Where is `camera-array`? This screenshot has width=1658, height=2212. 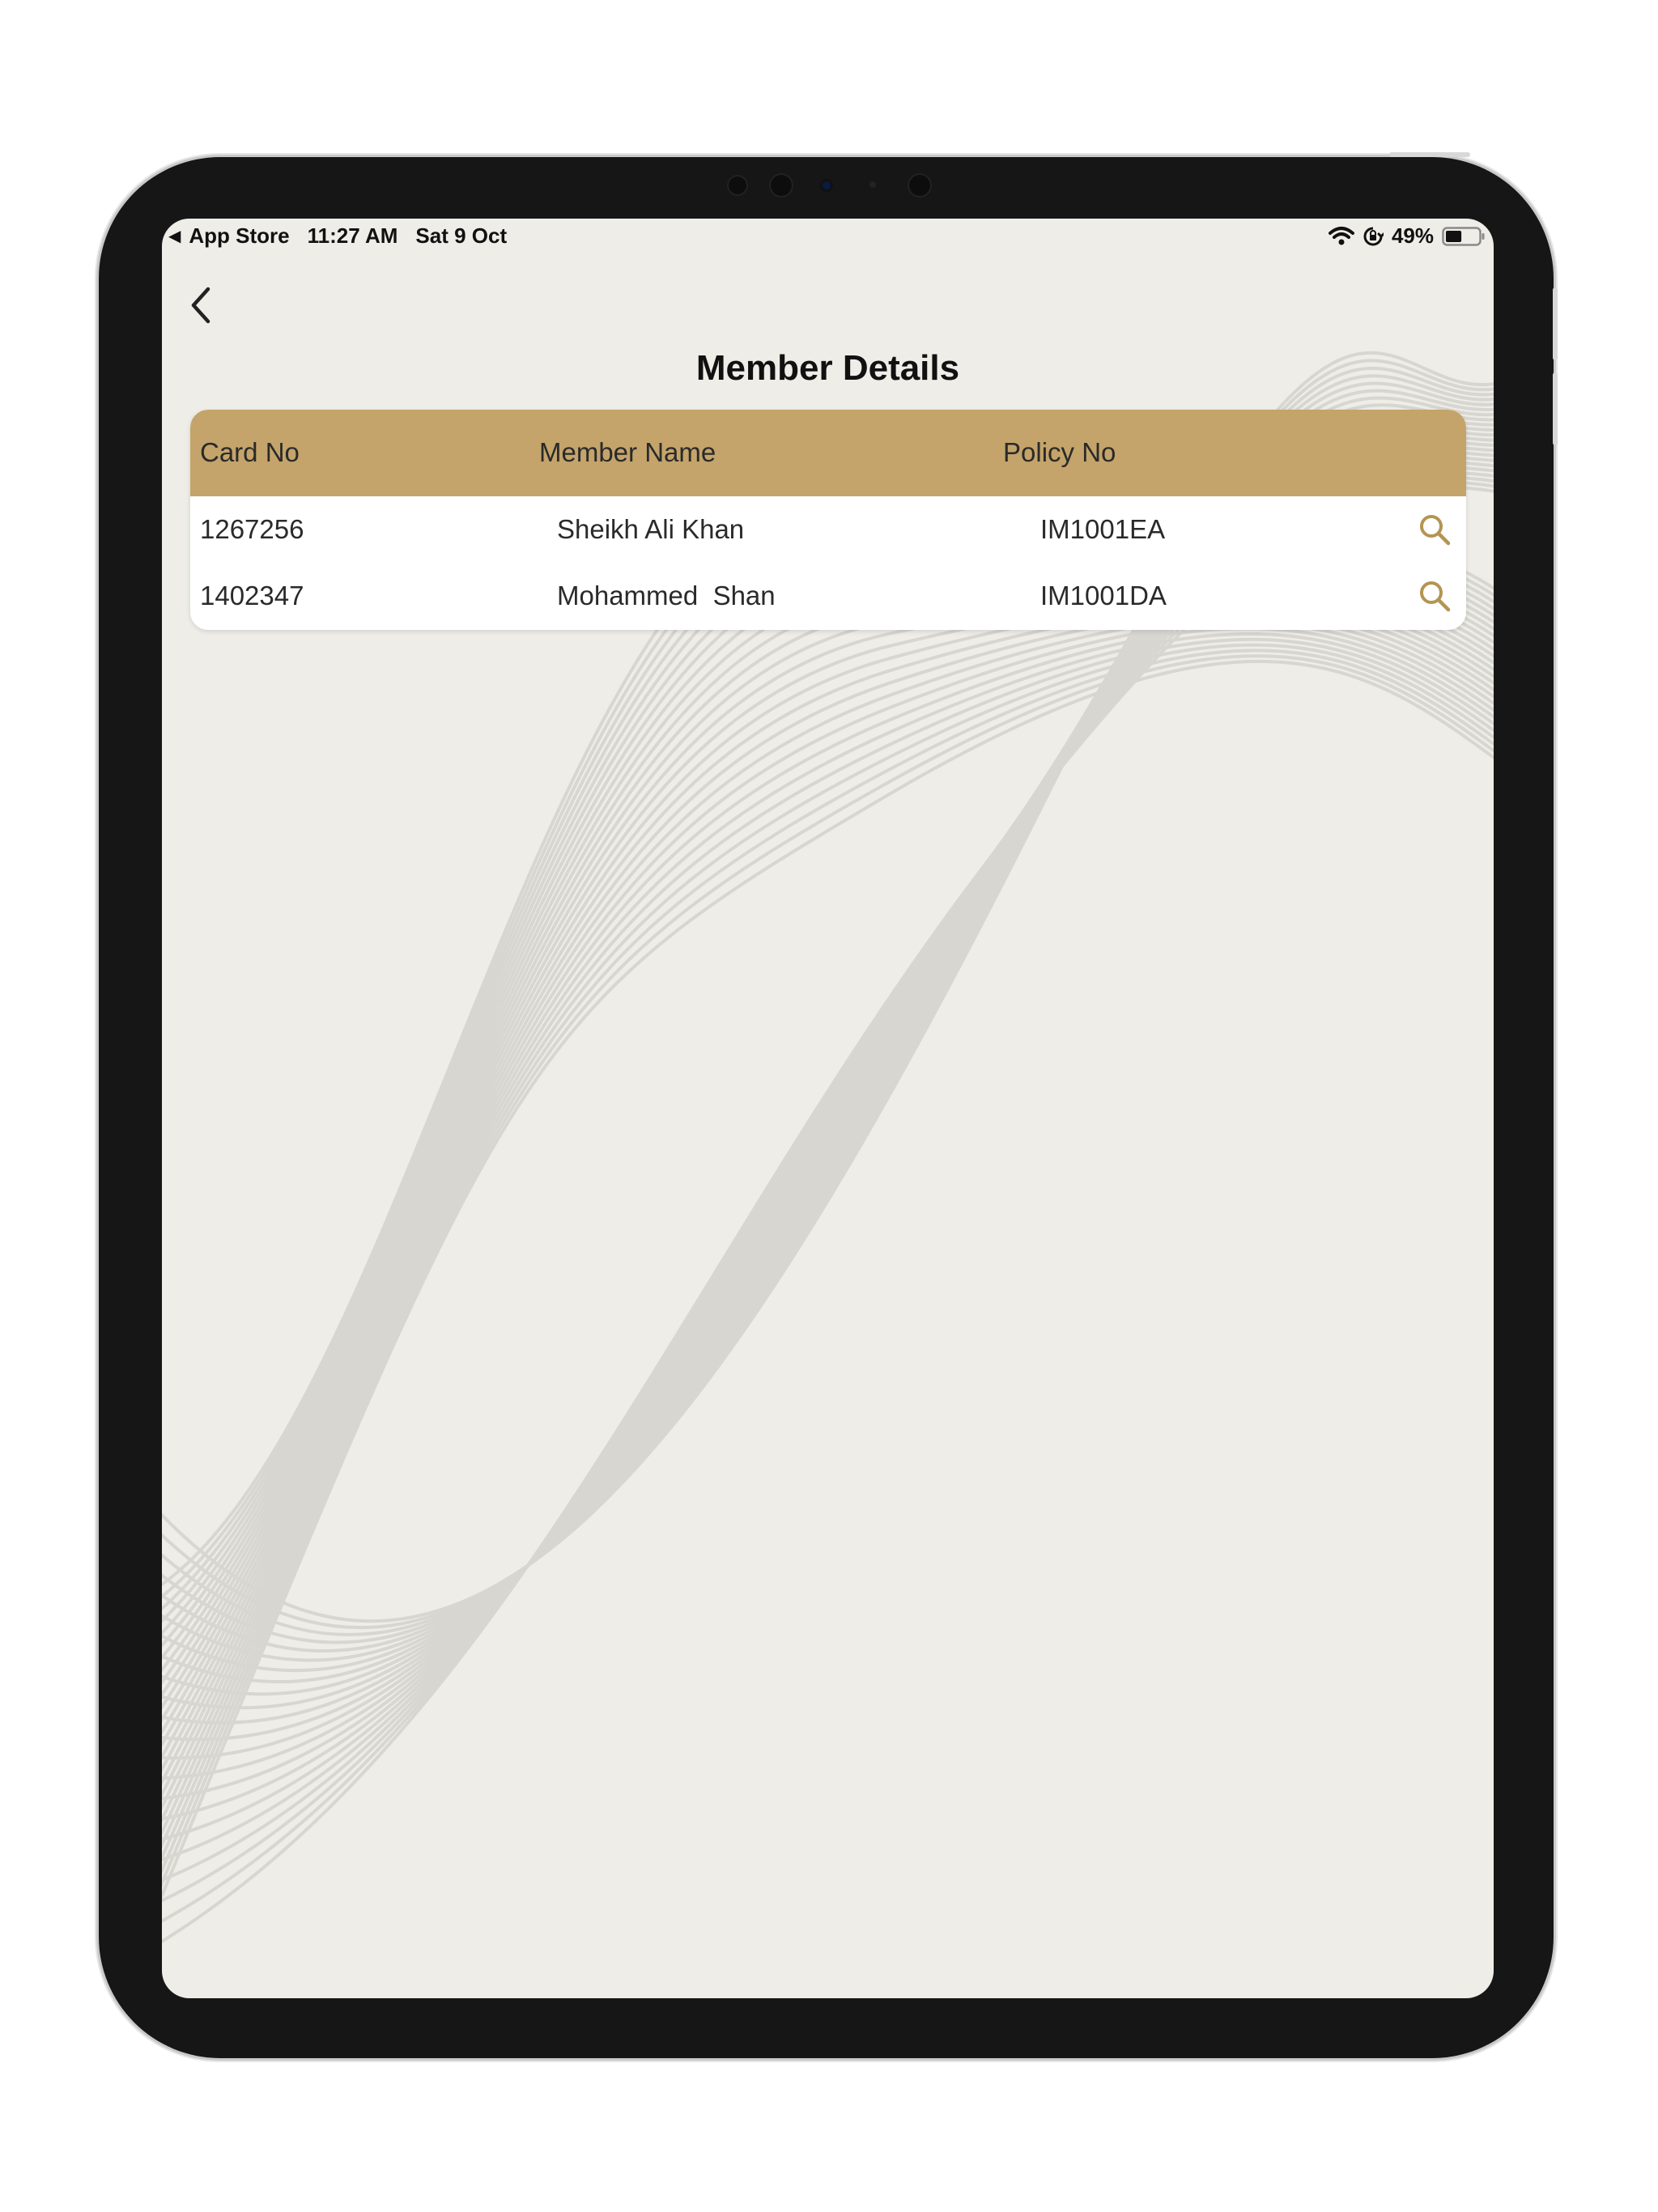
camera-array is located at coordinates (829, 186).